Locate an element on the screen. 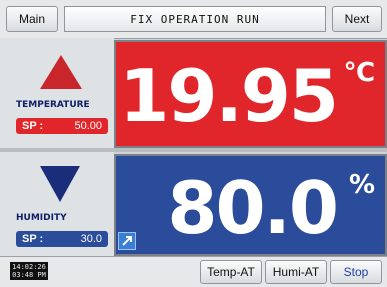 This screenshot has height=287, width=387. temp-at-button: Temp-AT is located at coordinates (231, 272).